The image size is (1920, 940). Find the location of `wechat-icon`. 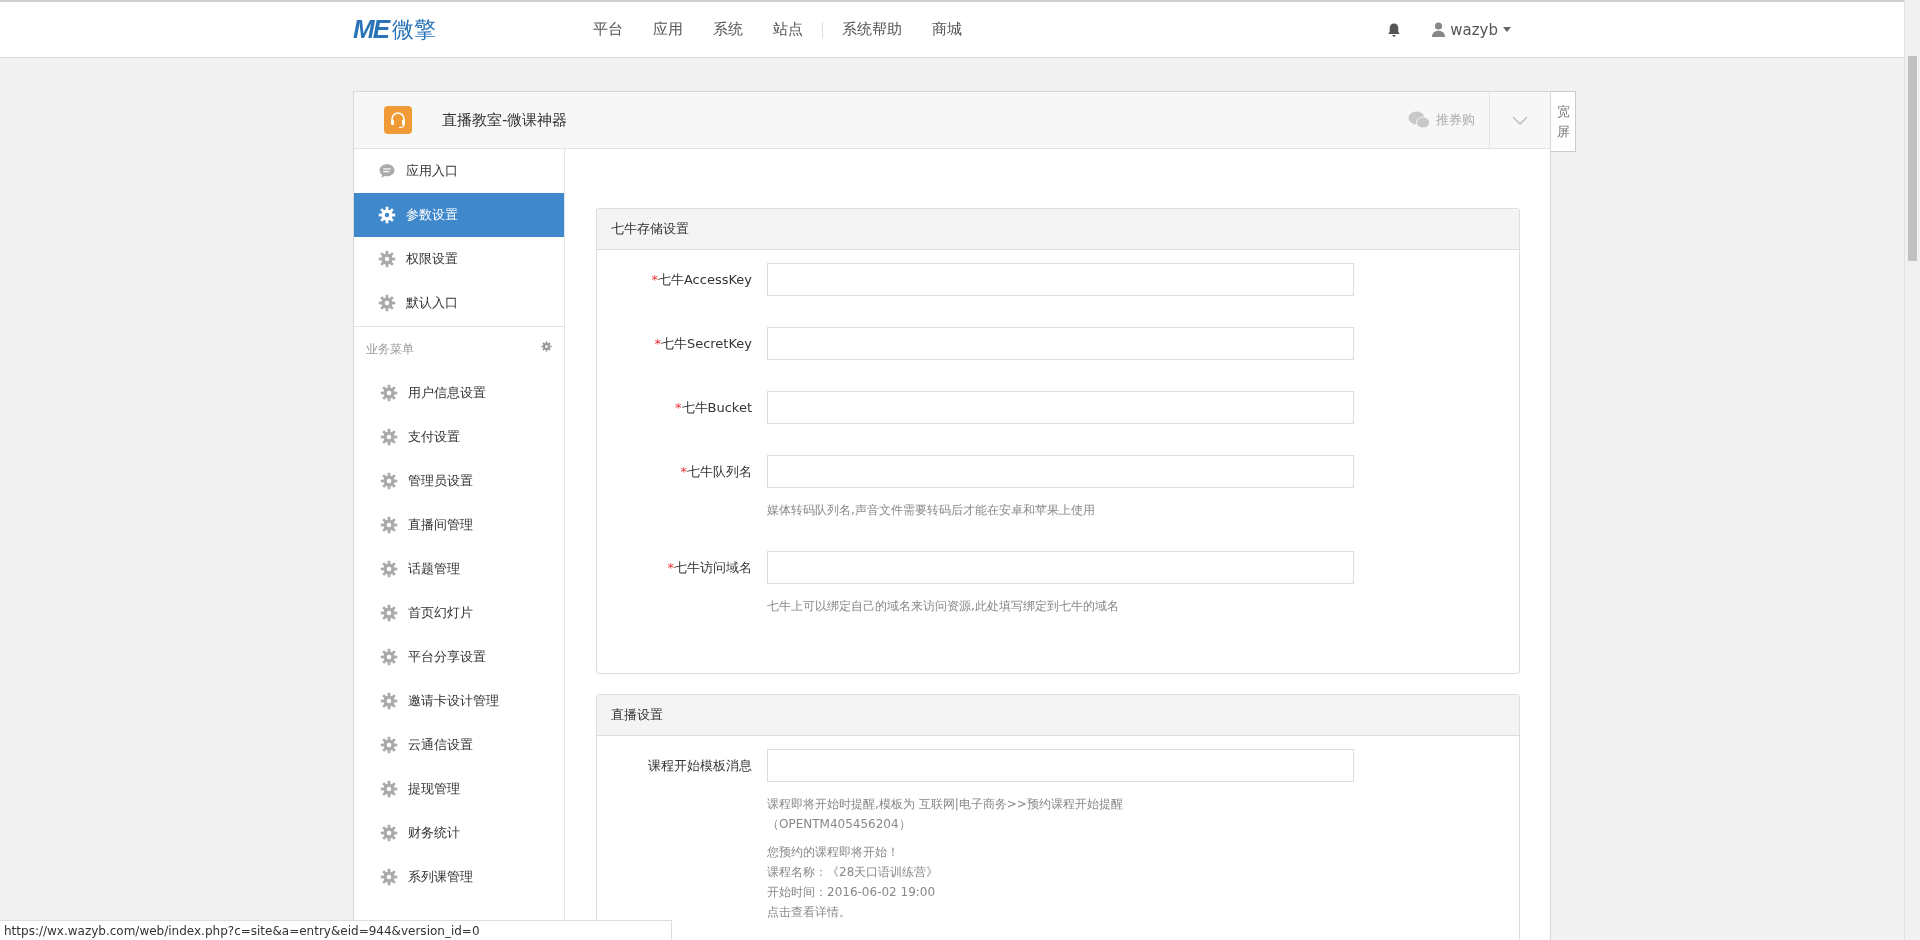

wechat-icon is located at coordinates (1419, 120).